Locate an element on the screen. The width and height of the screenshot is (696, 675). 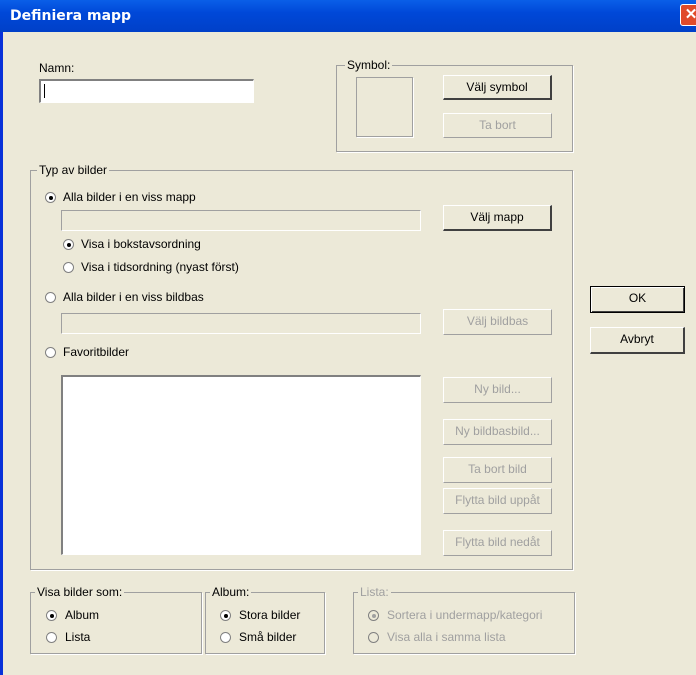
database-radio is located at coordinates (50, 297).